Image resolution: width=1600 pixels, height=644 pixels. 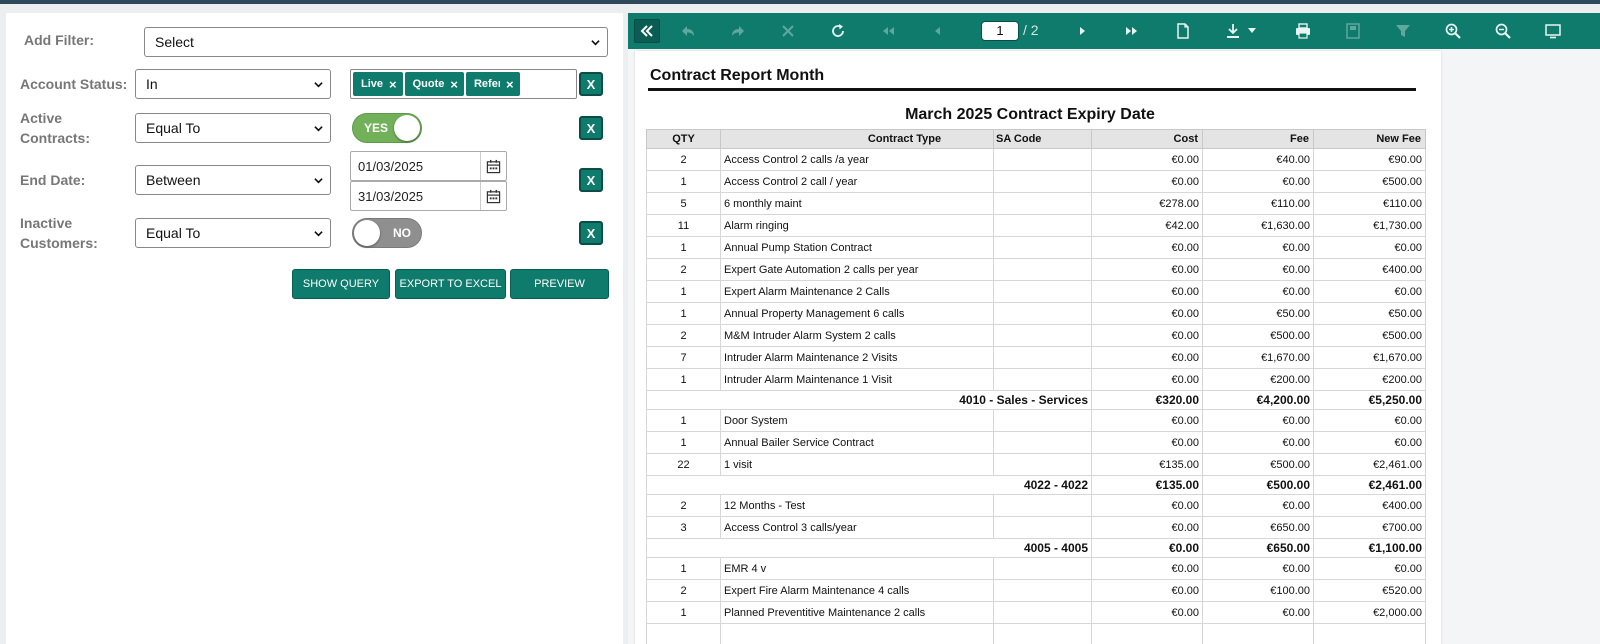 I want to click on caret-down-icon, so click(x=1252, y=31).